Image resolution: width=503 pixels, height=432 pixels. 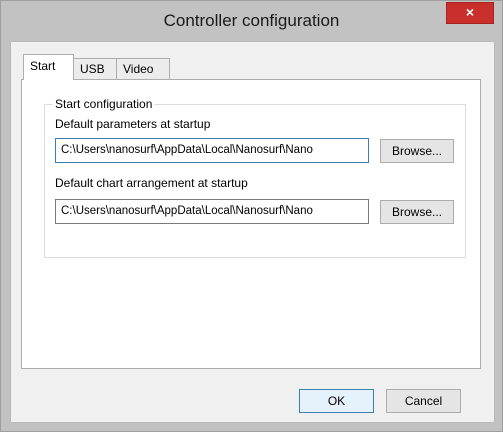 I want to click on close-button: ×, so click(x=470, y=13).